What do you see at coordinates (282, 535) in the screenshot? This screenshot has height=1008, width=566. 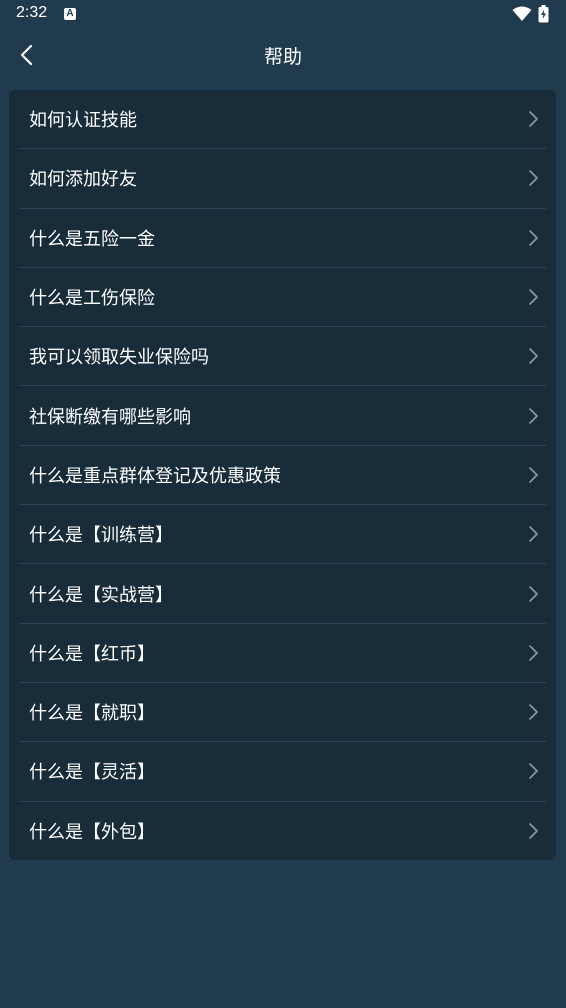 I see `help-item-training-camp: 什么是【训练营】` at bounding box center [282, 535].